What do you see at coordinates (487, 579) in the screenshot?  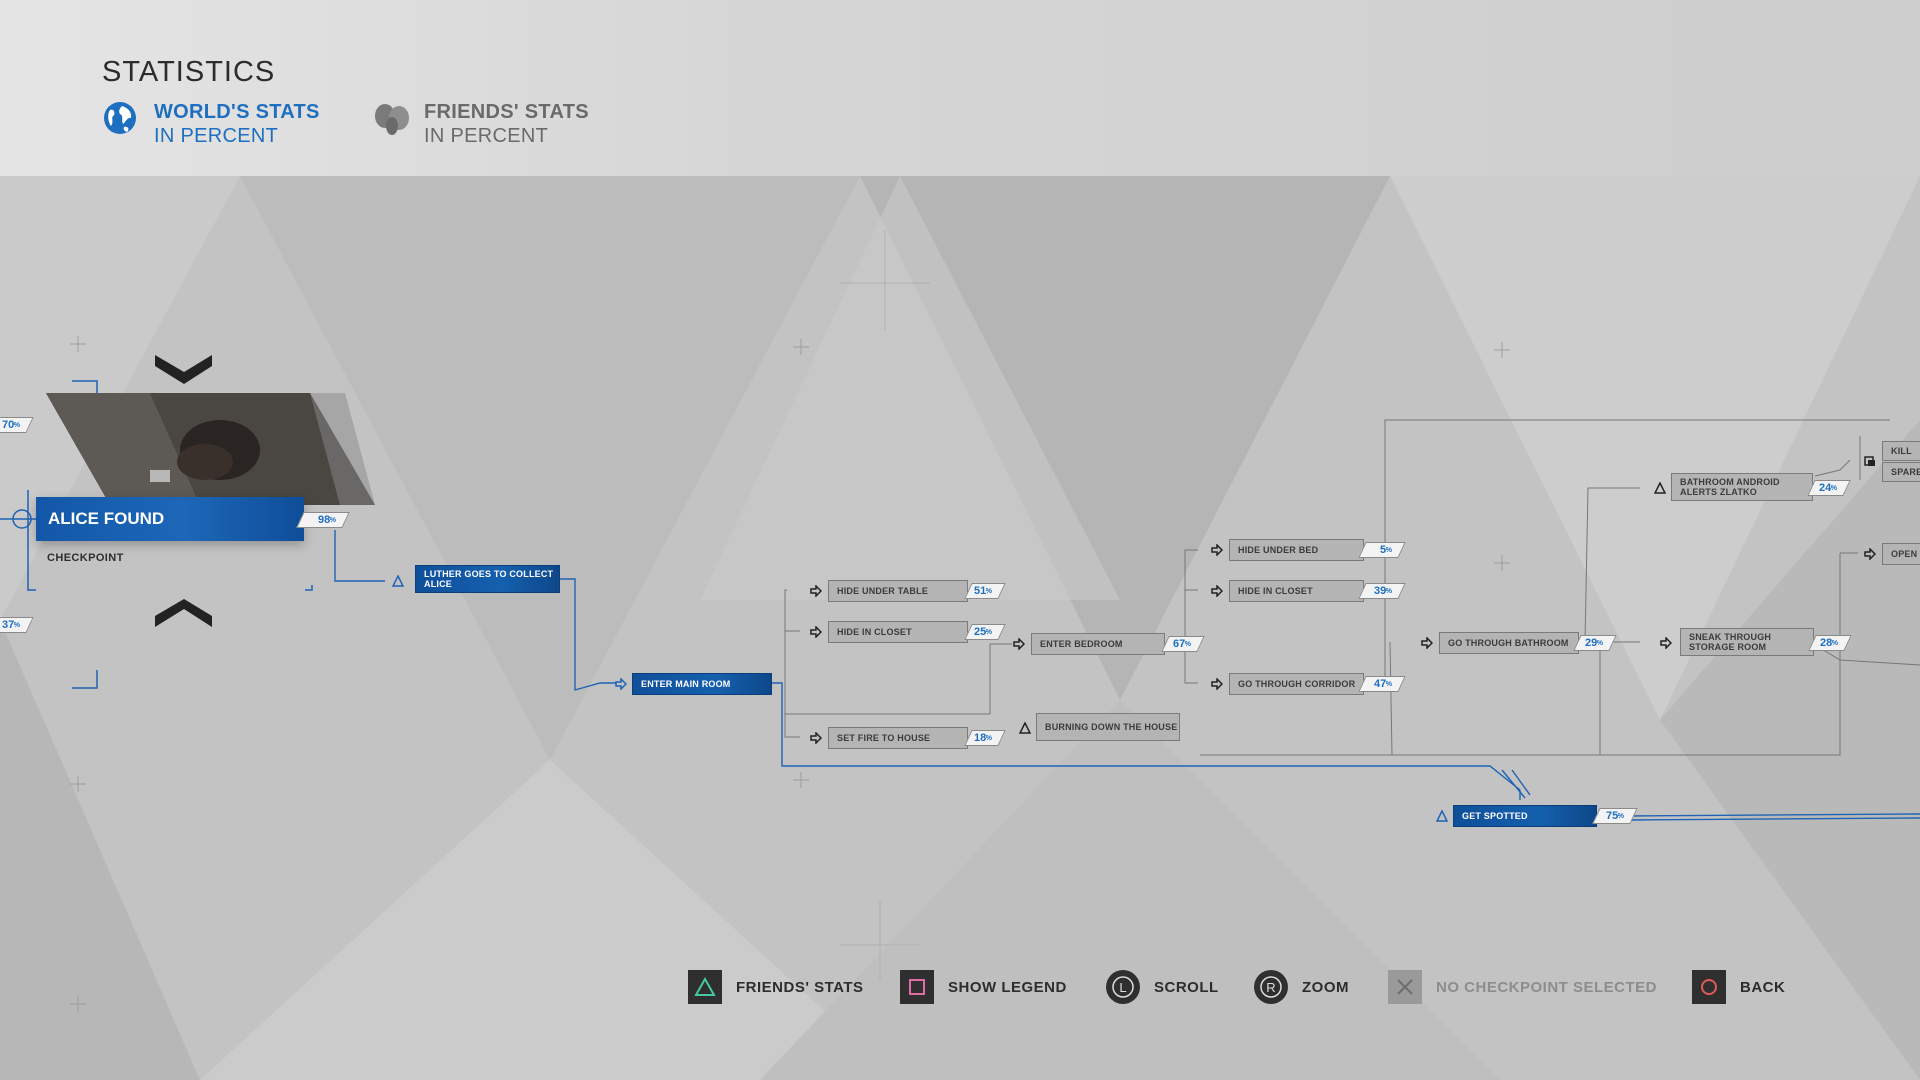 I see `node-luther-goes-to-collect-alice: LUTHER GOES TO COLLECT ALICE` at bounding box center [487, 579].